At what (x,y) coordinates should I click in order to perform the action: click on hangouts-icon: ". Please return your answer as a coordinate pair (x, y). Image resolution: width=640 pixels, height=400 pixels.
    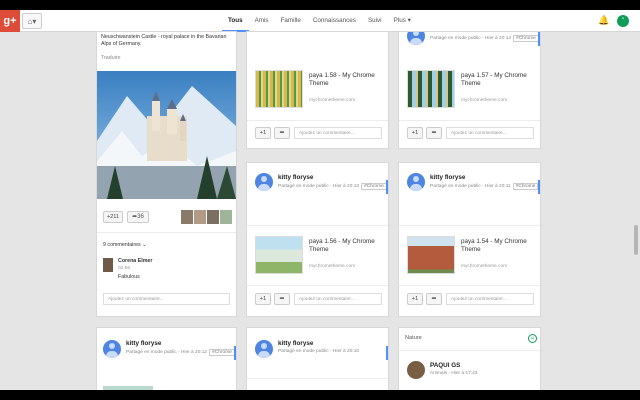
    Looking at the image, I should click on (623, 21).